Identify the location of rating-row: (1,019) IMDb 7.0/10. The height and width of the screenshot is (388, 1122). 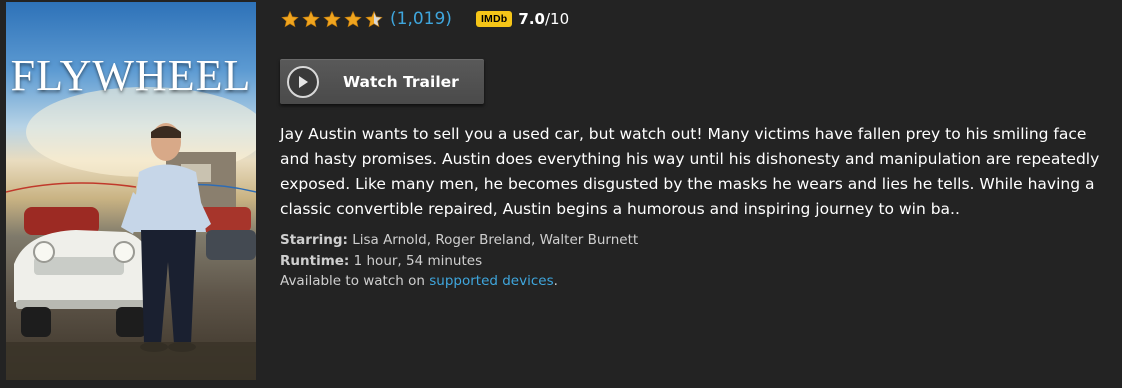
(424, 19).